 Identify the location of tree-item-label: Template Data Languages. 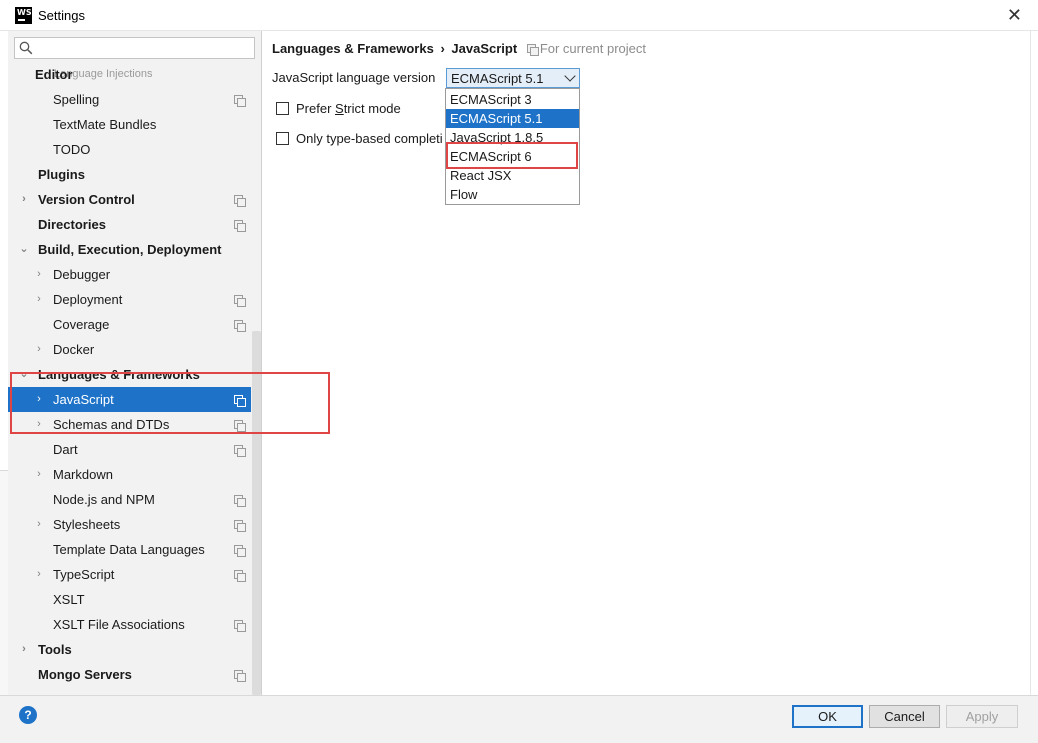
(129, 549).